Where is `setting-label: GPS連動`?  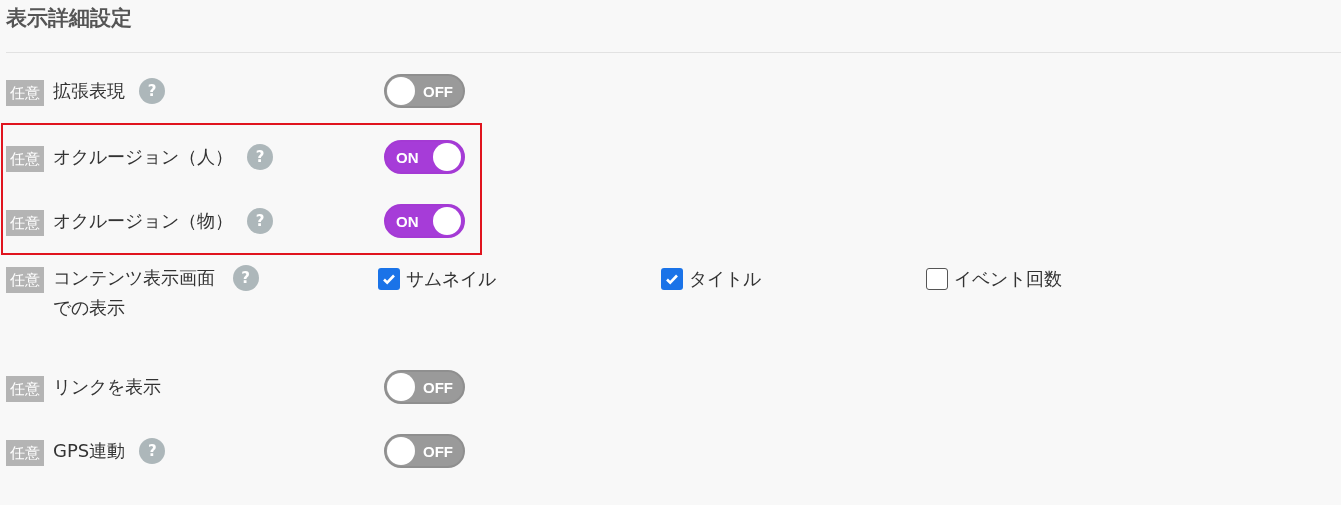
setting-label: GPS連動 is located at coordinates (89, 451).